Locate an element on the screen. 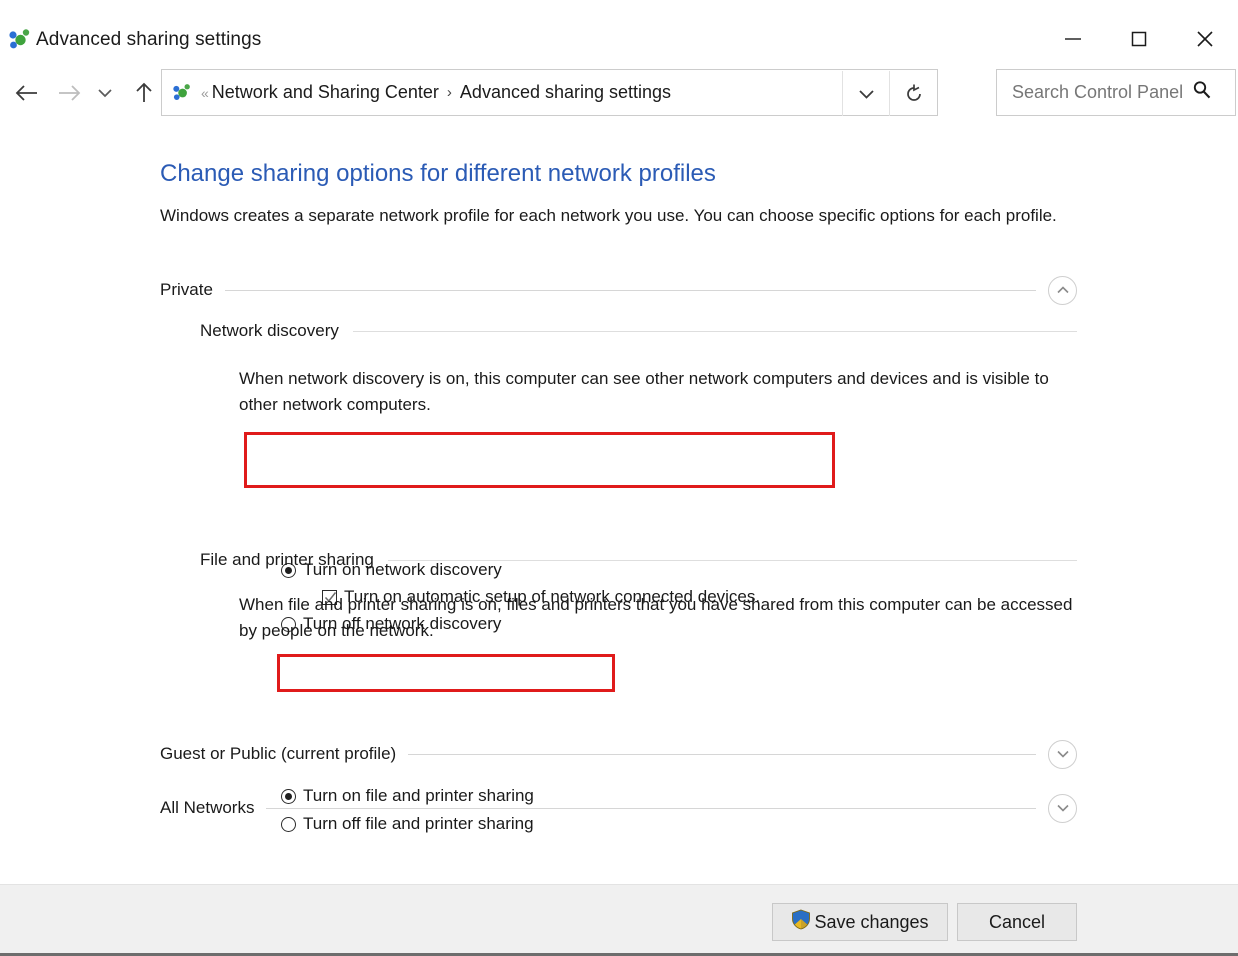 Image resolution: width=1238 pixels, height=956 pixels. search-box is located at coordinates (1116, 92).